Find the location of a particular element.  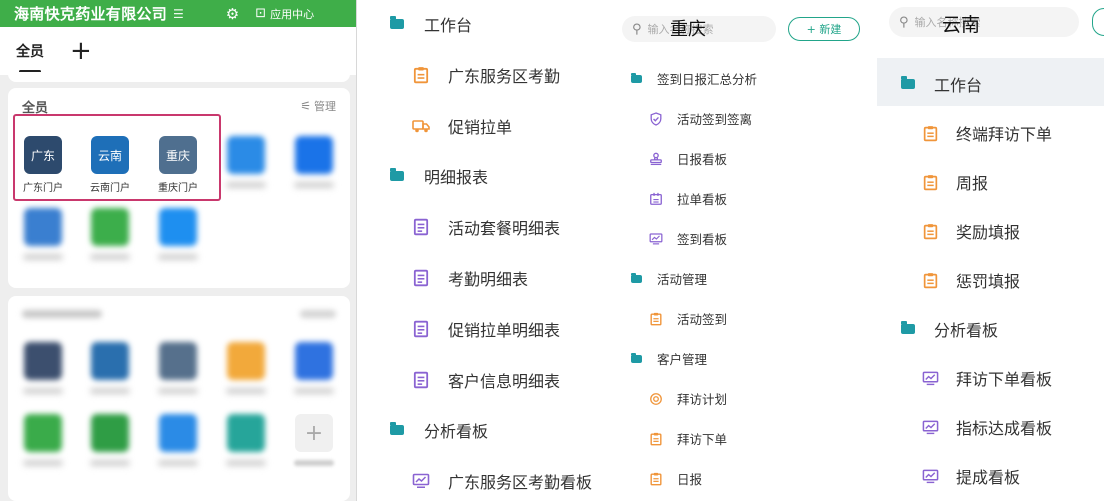

region-title: 重庆 is located at coordinates (688, 29).